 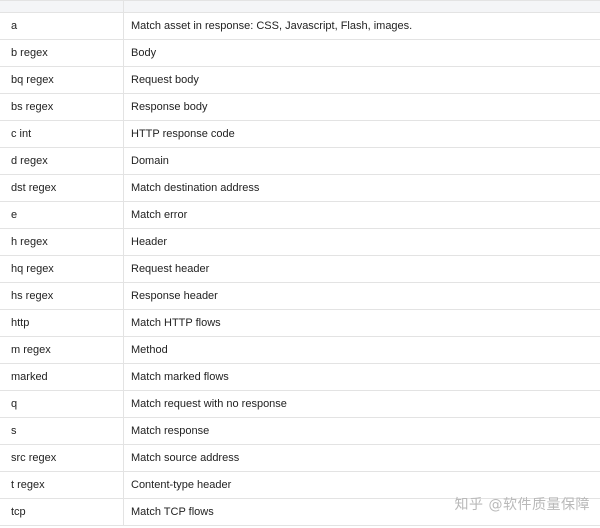 I want to click on filter-description-cell: Response body, so click(x=169, y=107).